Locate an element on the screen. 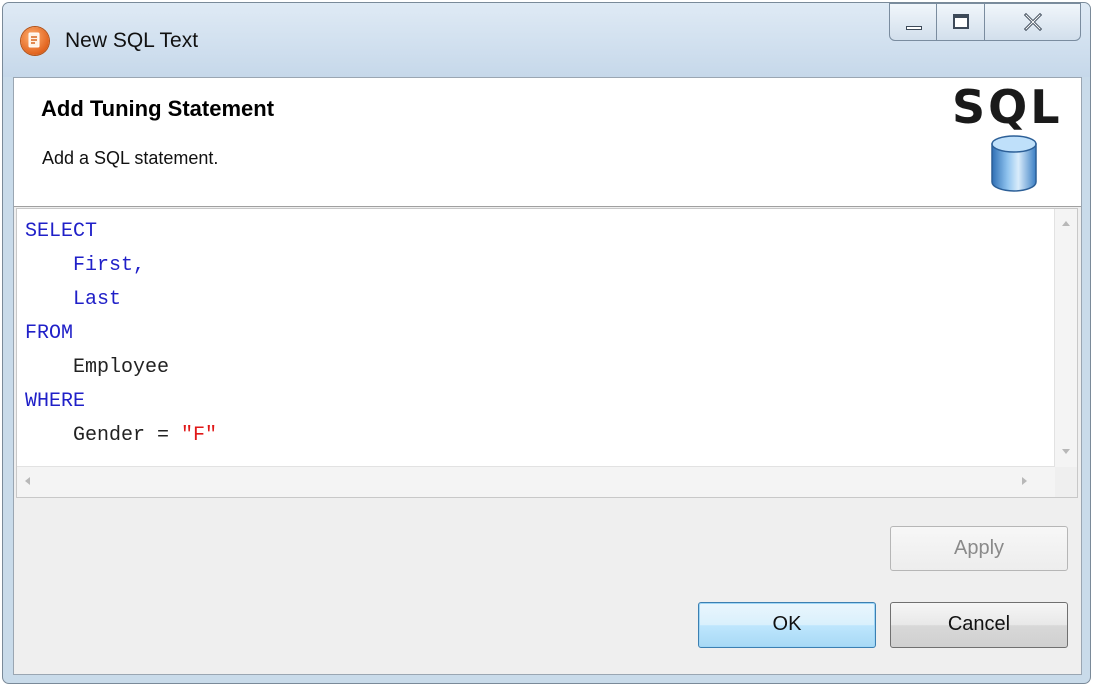  scrollbar-corner is located at coordinates (1066, 482).